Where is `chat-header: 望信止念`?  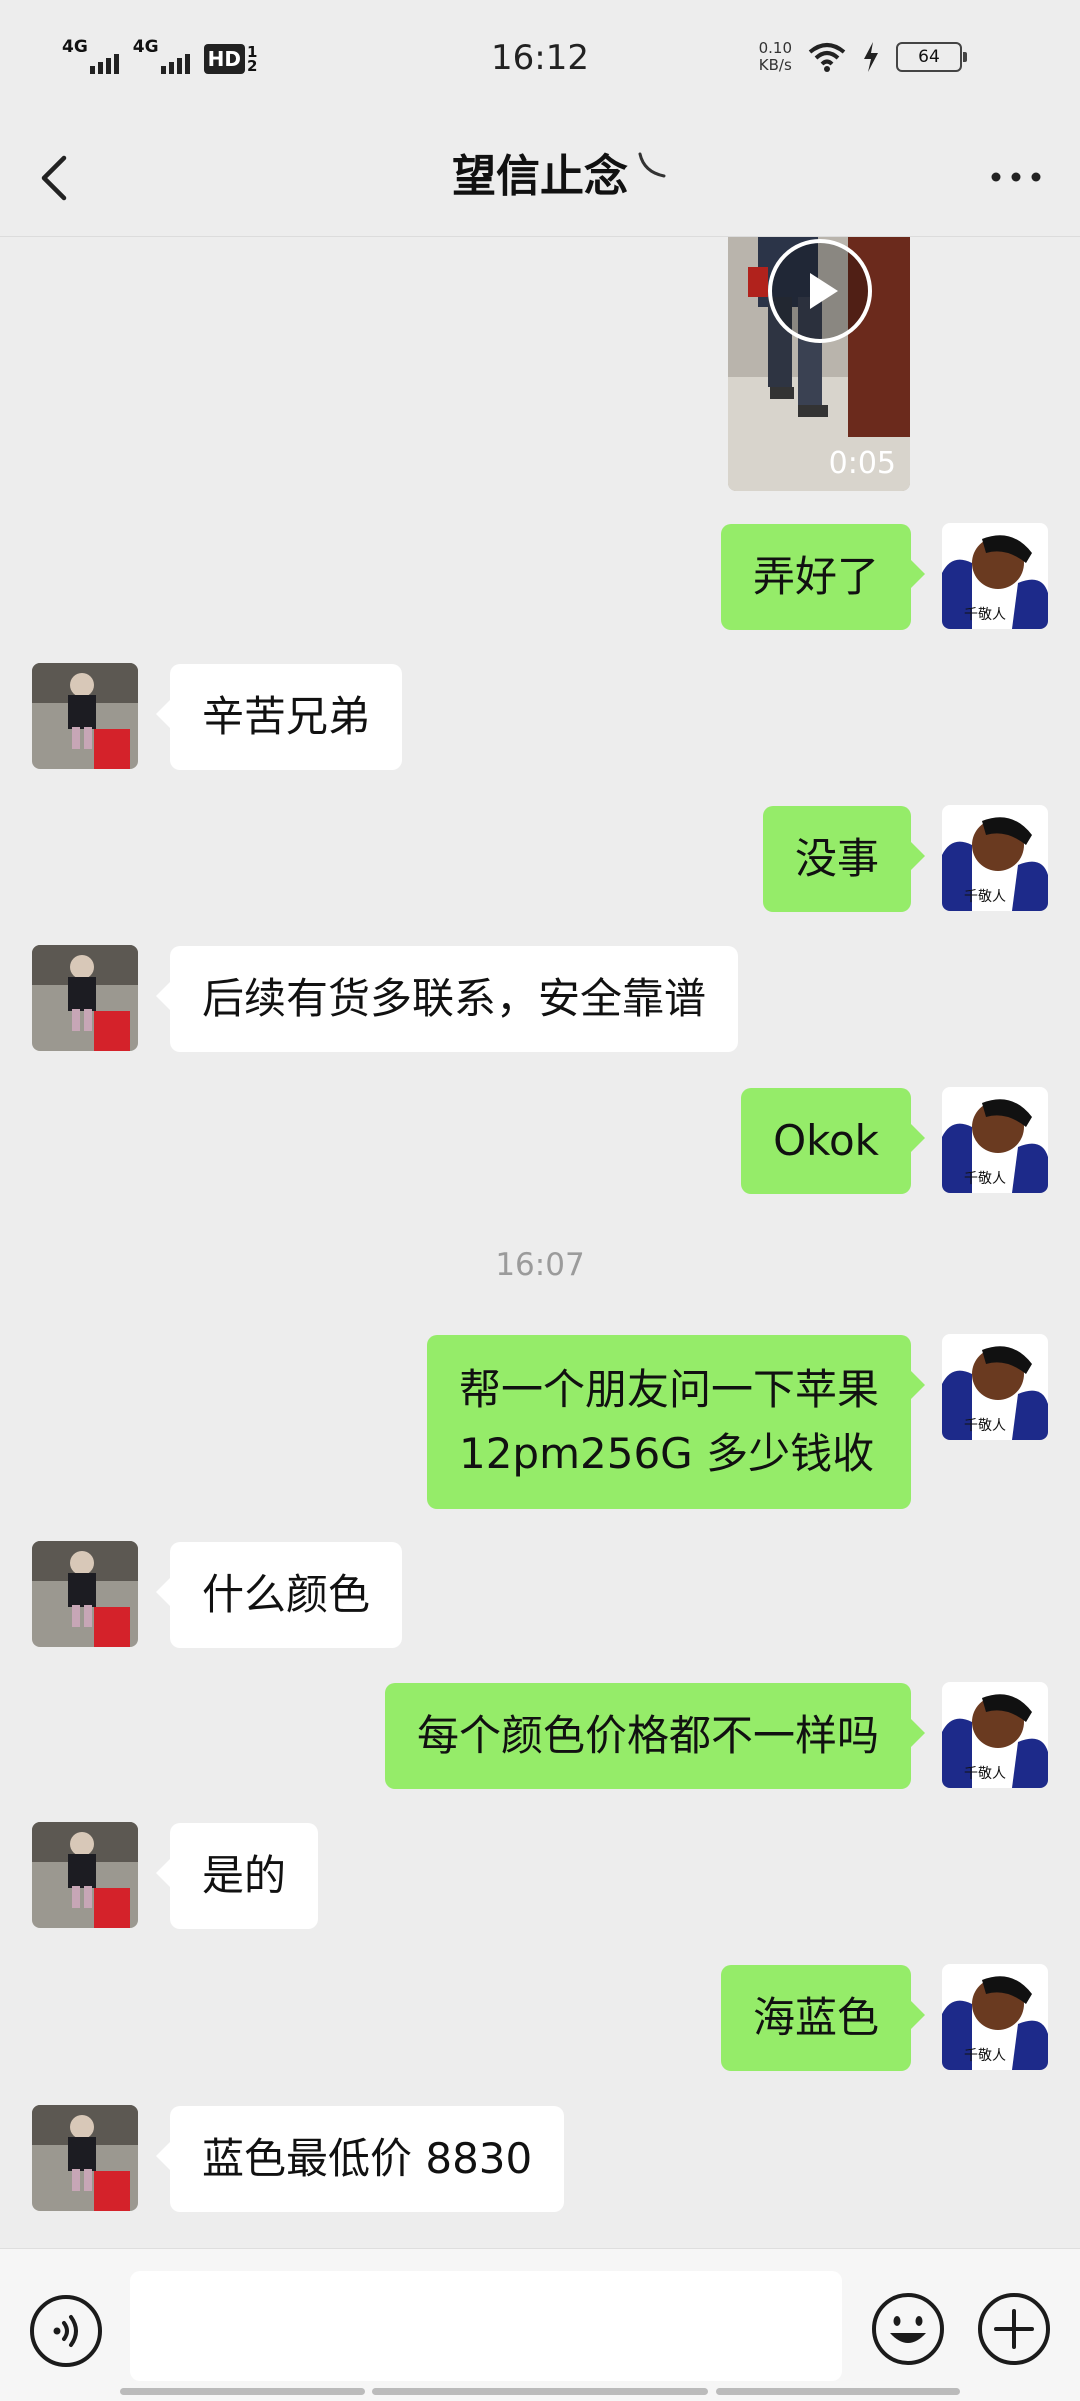 chat-header: 望信止念 is located at coordinates (540, 178).